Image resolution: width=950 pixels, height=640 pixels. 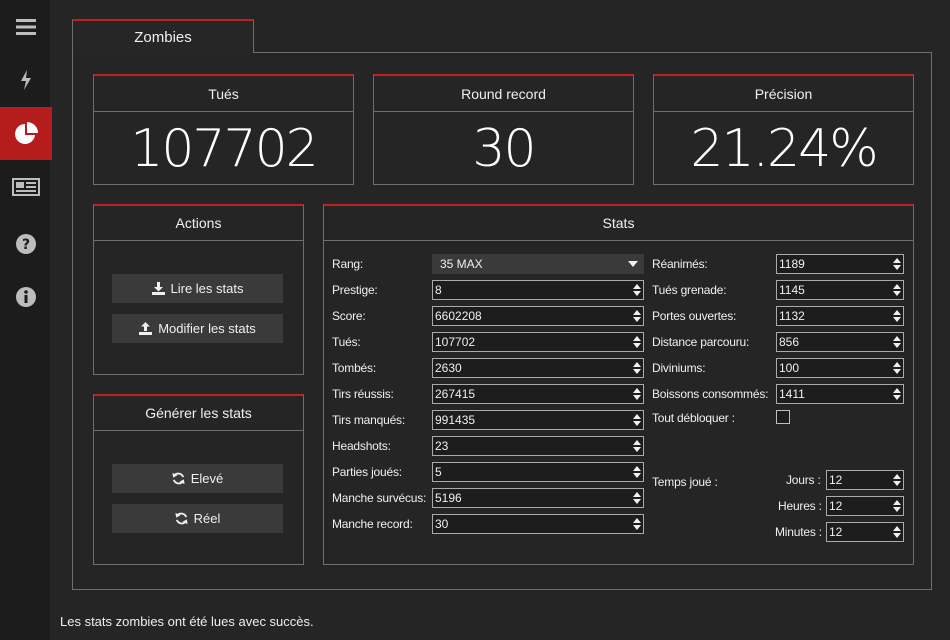 What do you see at coordinates (223, 94) in the screenshot?
I see `kills-card-title: Tués` at bounding box center [223, 94].